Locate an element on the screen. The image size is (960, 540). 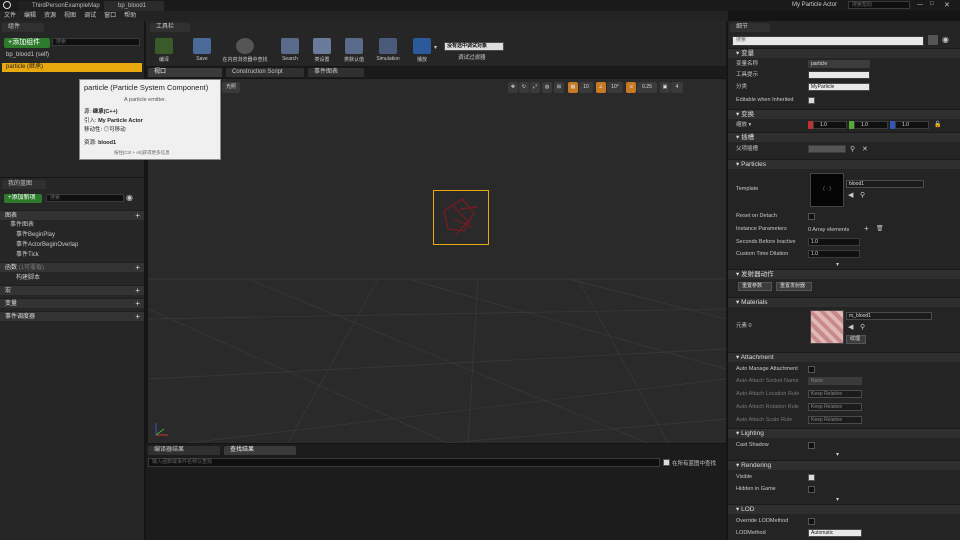
tab-event-graph: 事件图表 is located at coordinates (336, 72).